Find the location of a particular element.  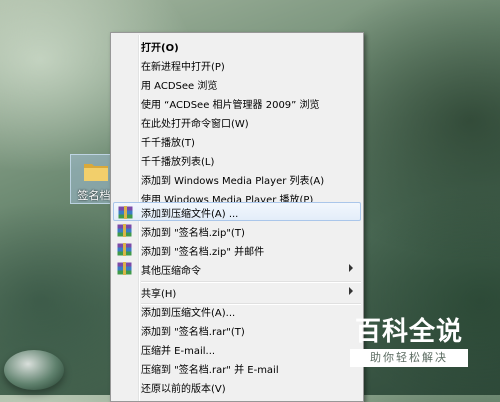

menu-item-compress-rar-and-email: 压缩到 "签名档.rar" 并 E-mail is located at coordinates (237, 367).